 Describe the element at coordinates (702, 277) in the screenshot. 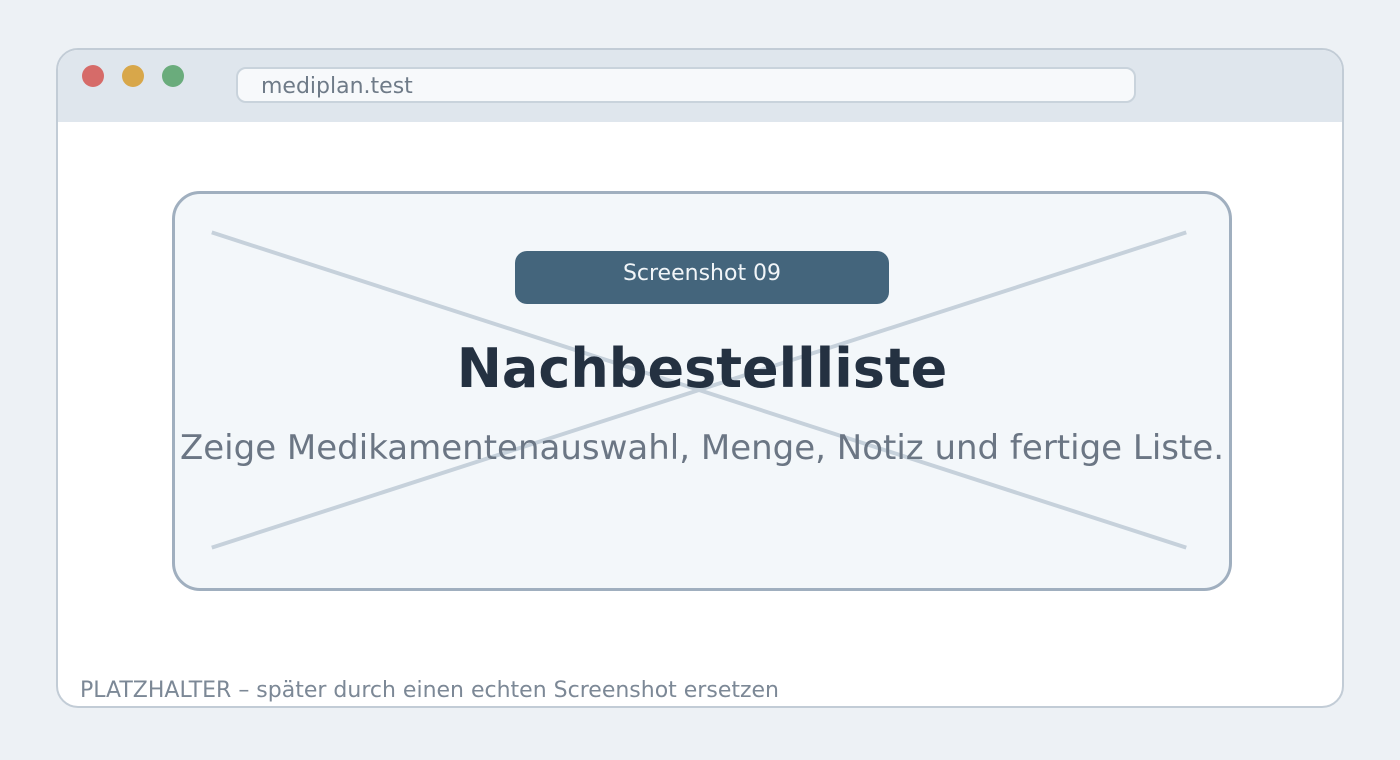

I see `screenshot-badge: Screenshot 09` at that location.